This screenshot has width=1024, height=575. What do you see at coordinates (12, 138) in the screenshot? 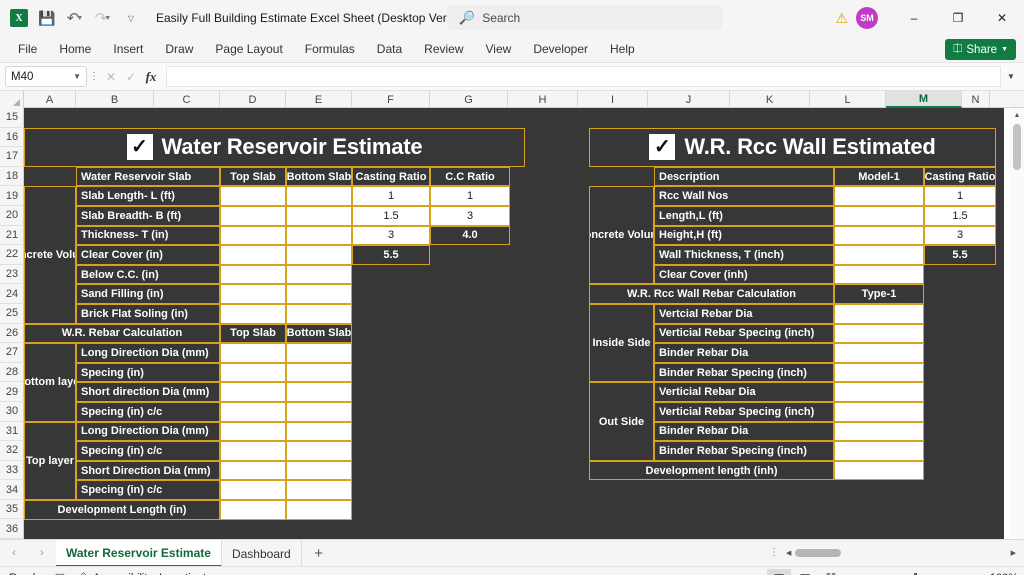
I see `row-header-16: 16` at bounding box center [12, 138].